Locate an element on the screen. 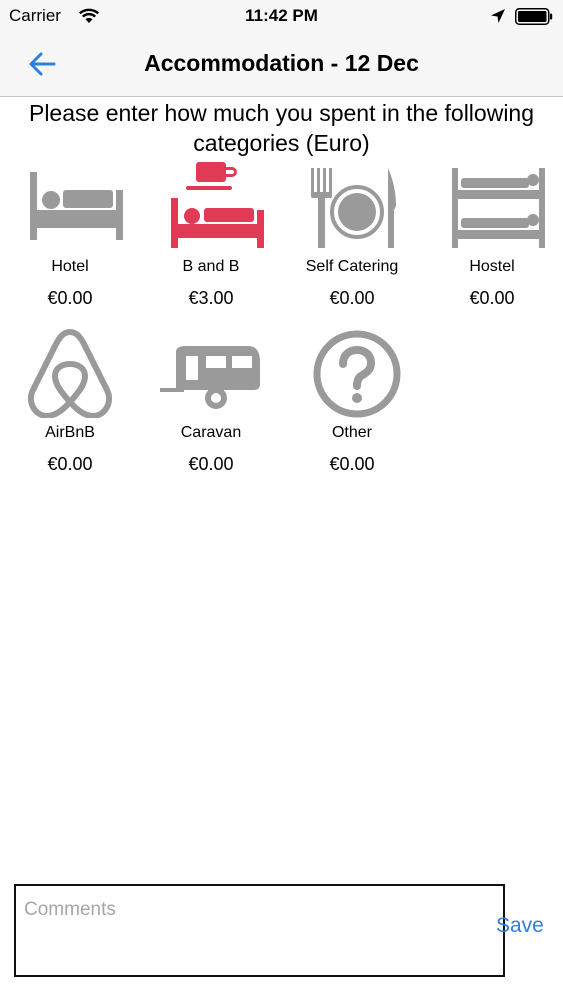  page-title: Accommodation - 12 Dec is located at coordinates (281, 63).